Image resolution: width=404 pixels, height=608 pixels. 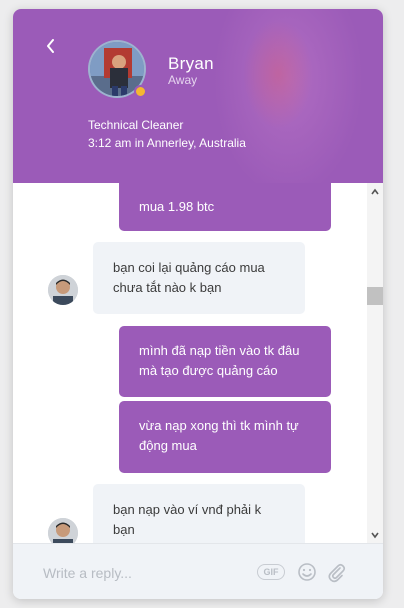 What do you see at coordinates (136, 125) in the screenshot?
I see `agent-role: Technical Cleaner` at bounding box center [136, 125].